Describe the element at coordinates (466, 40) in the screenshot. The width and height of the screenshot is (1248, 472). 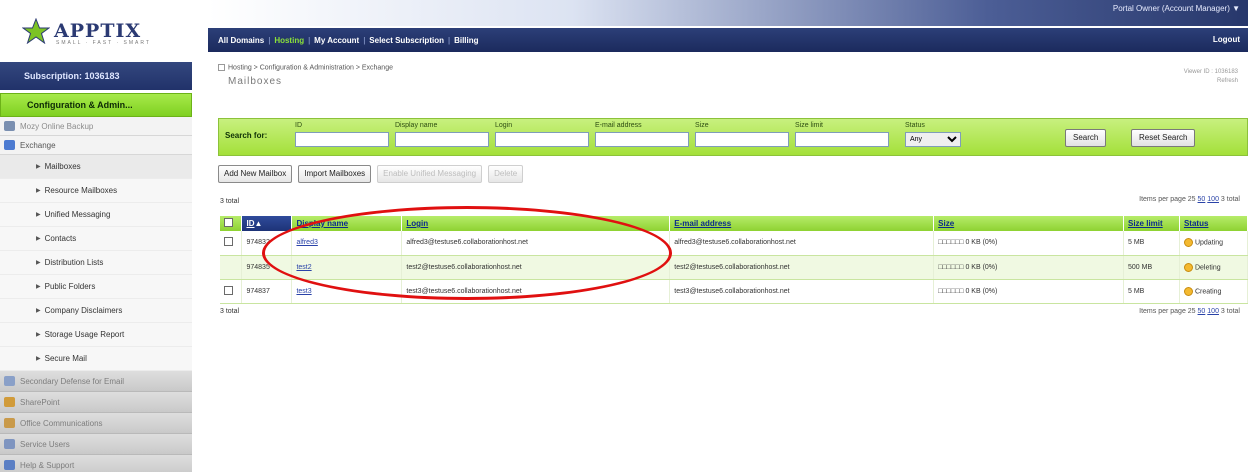
I see `nav-billing: Billing` at that location.